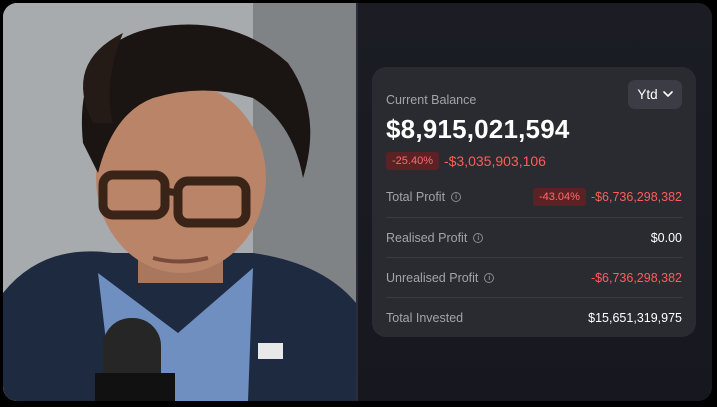 This screenshot has width=717, height=407. I want to click on change-amount: -$3,035,903,106, so click(494, 161).